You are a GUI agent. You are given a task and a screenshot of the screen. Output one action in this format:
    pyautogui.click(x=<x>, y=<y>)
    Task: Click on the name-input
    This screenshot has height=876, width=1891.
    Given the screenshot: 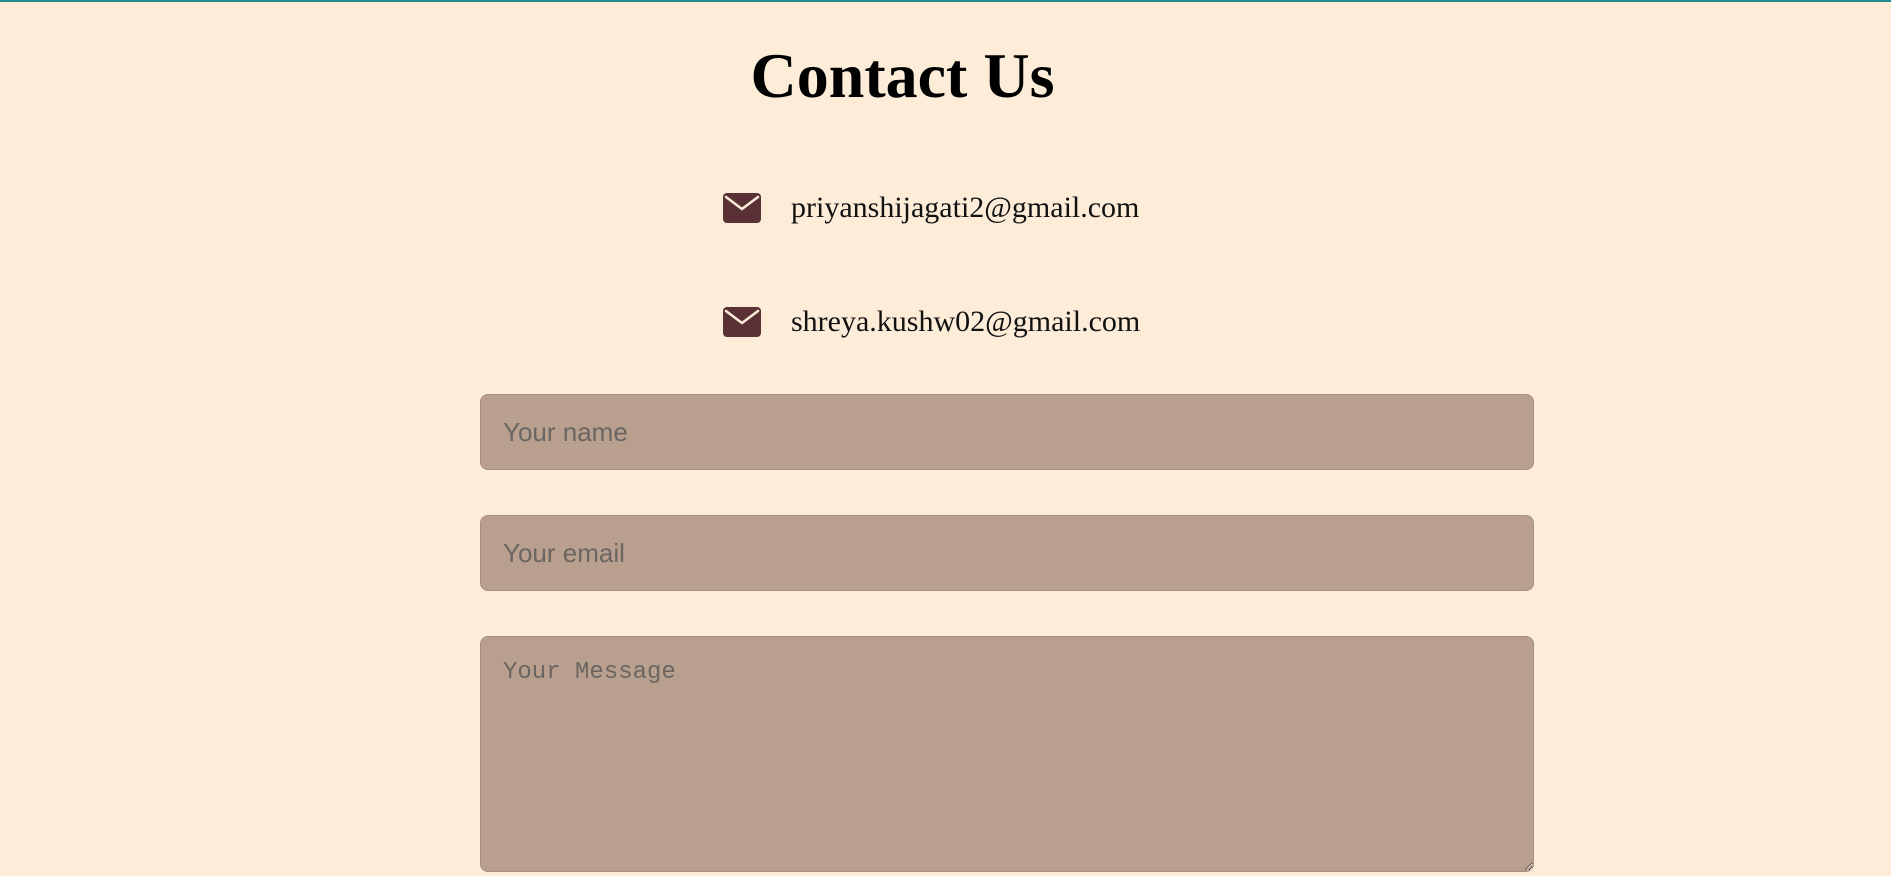 What is the action you would take?
    pyautogui.click(x=1007, y=432)
    